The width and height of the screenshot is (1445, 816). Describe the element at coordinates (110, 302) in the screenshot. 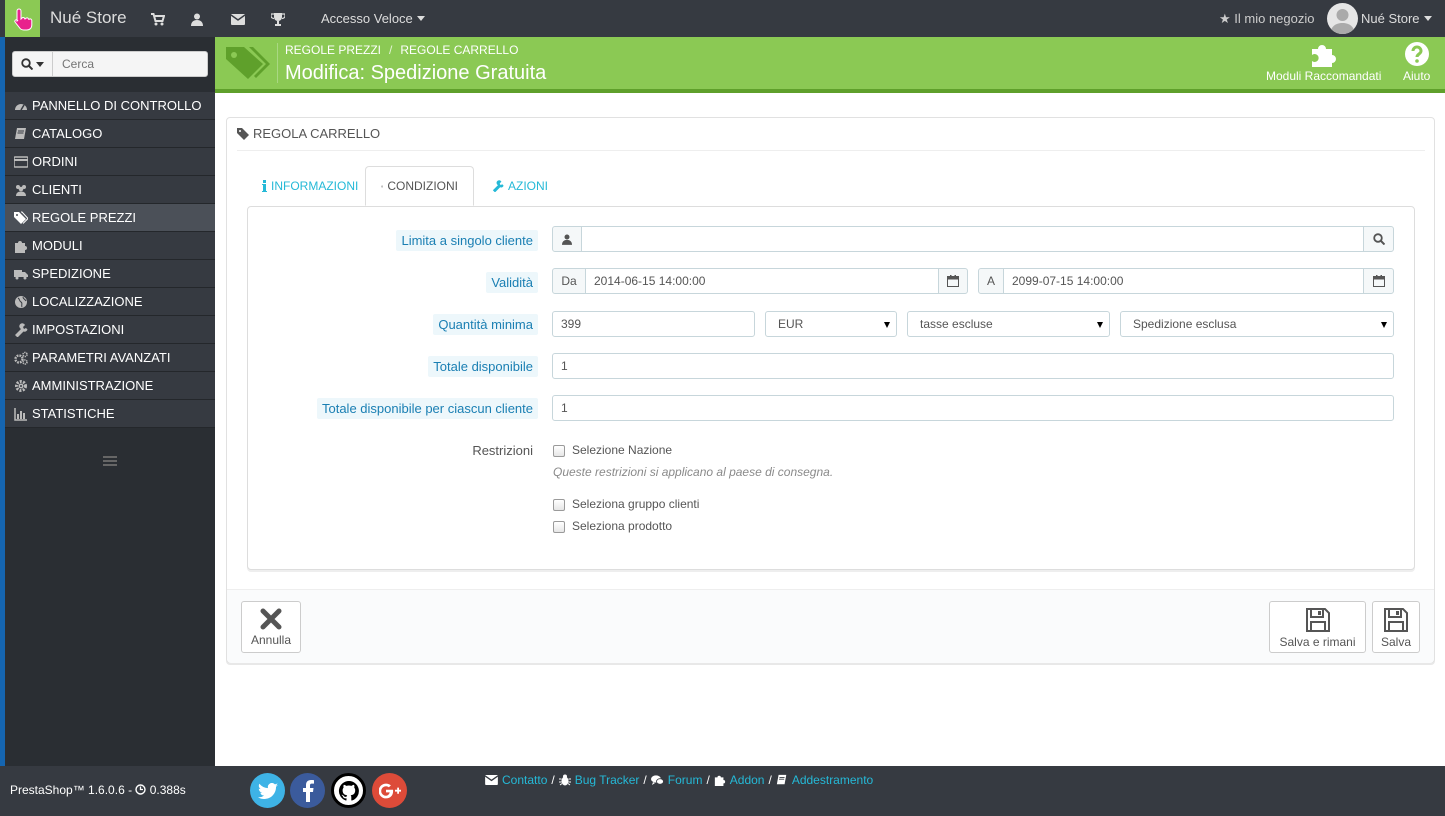

I see `sidebar-item-localization: LOCALIZZAZIONE` at that location.